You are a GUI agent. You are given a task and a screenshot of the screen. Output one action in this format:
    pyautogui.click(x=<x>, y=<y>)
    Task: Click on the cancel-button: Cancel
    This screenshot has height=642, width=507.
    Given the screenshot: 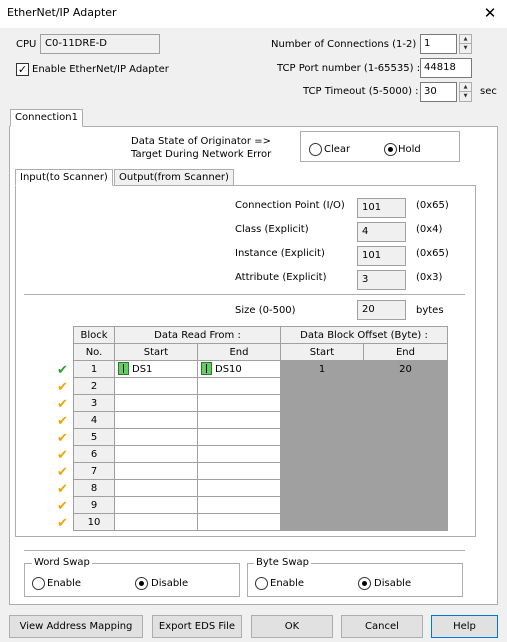 What is the action you would take?
    pyautogui.click(x=382, y=626)
    